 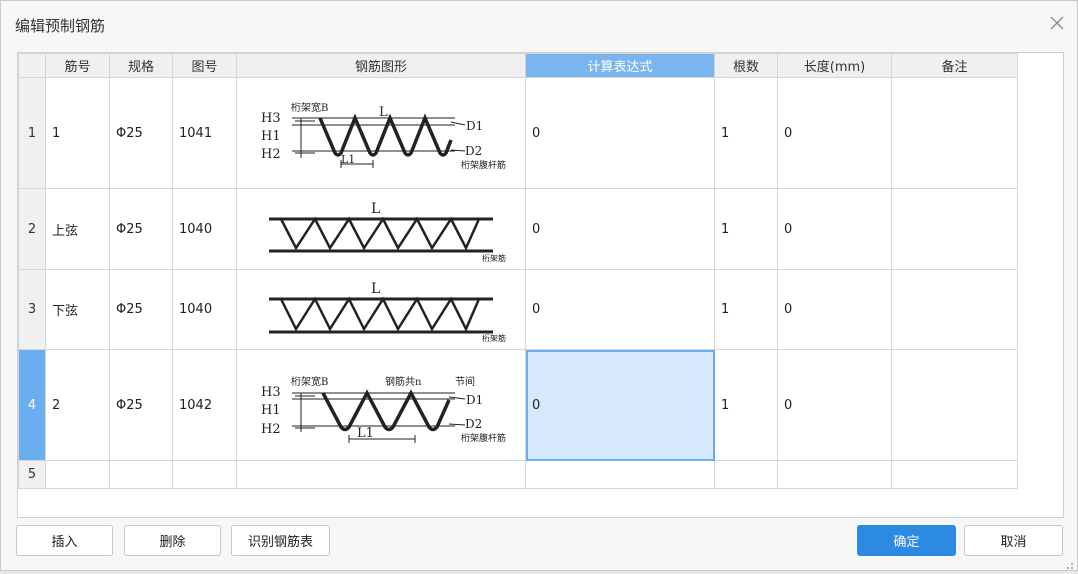 I want to click on header-bar-no: 筋号, so click(x=77, y=65).